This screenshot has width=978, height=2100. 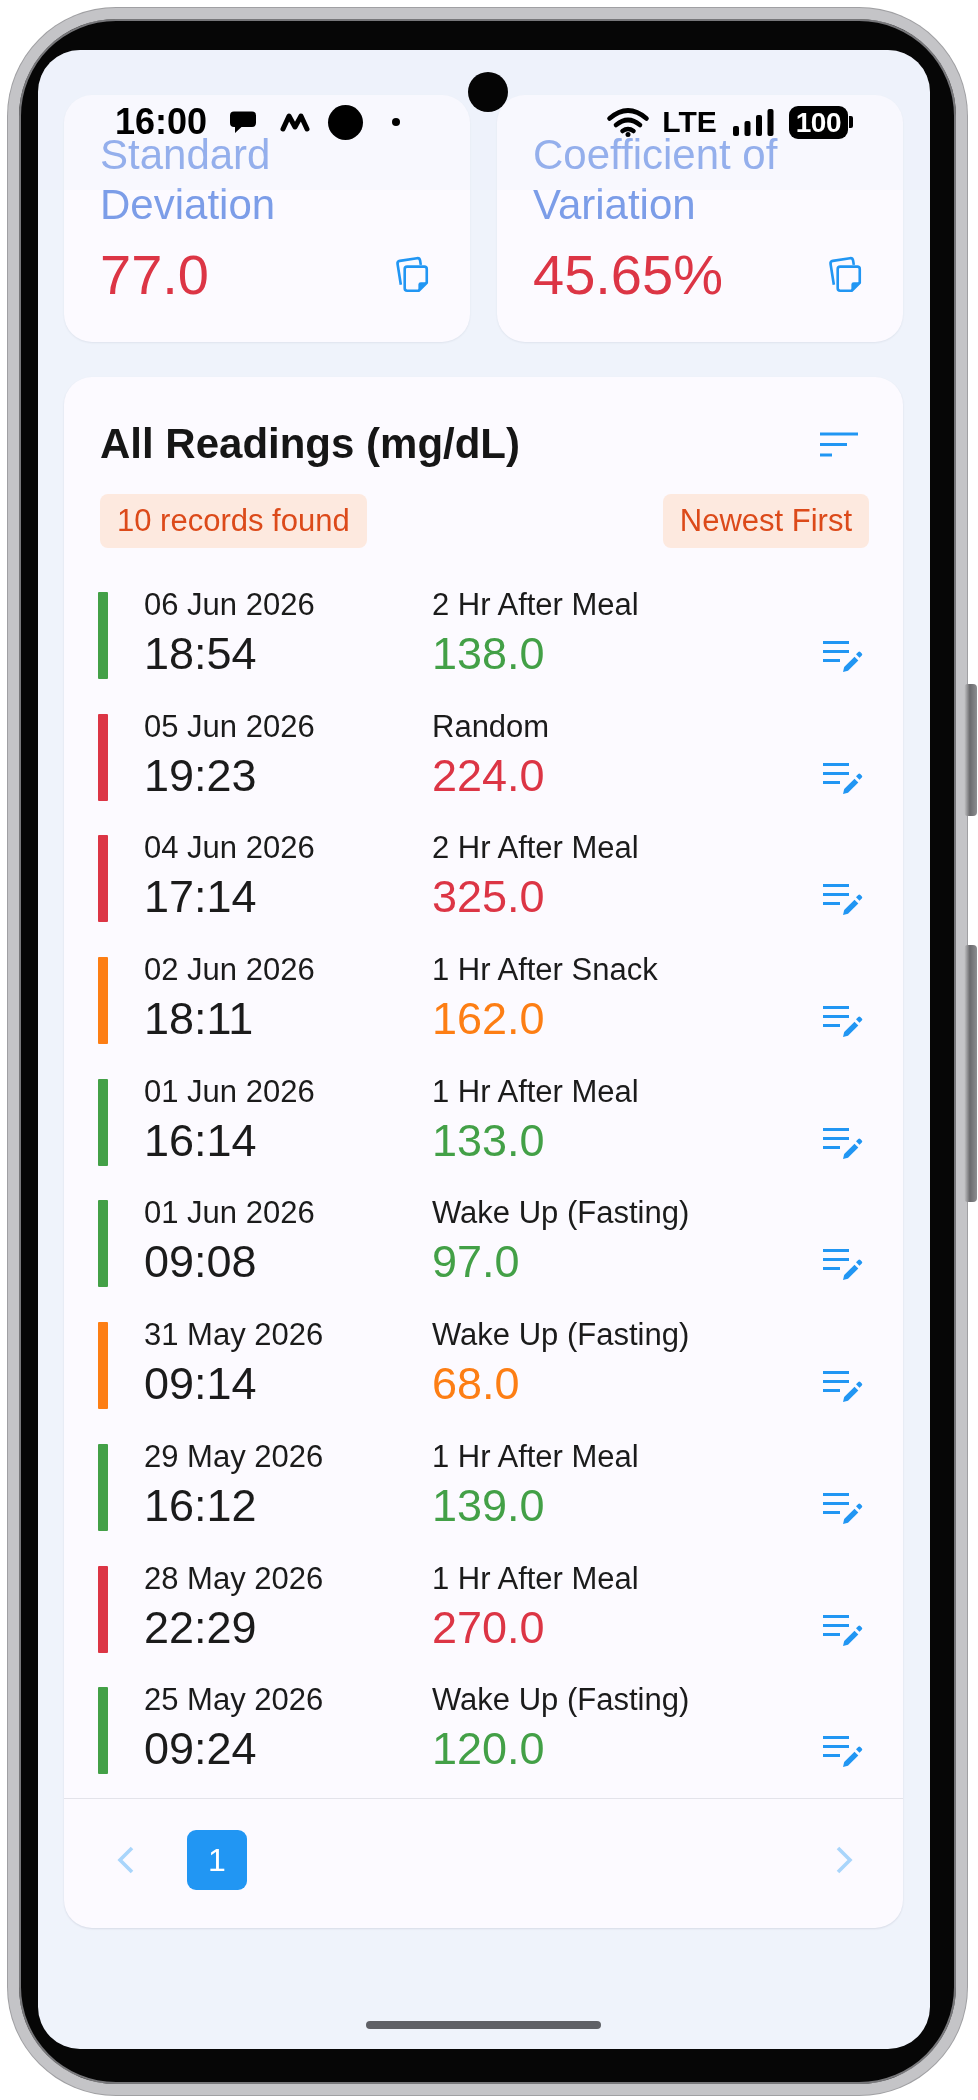 I want to click on reading-date: 28 May 2026, so click(x=234, y=1578).